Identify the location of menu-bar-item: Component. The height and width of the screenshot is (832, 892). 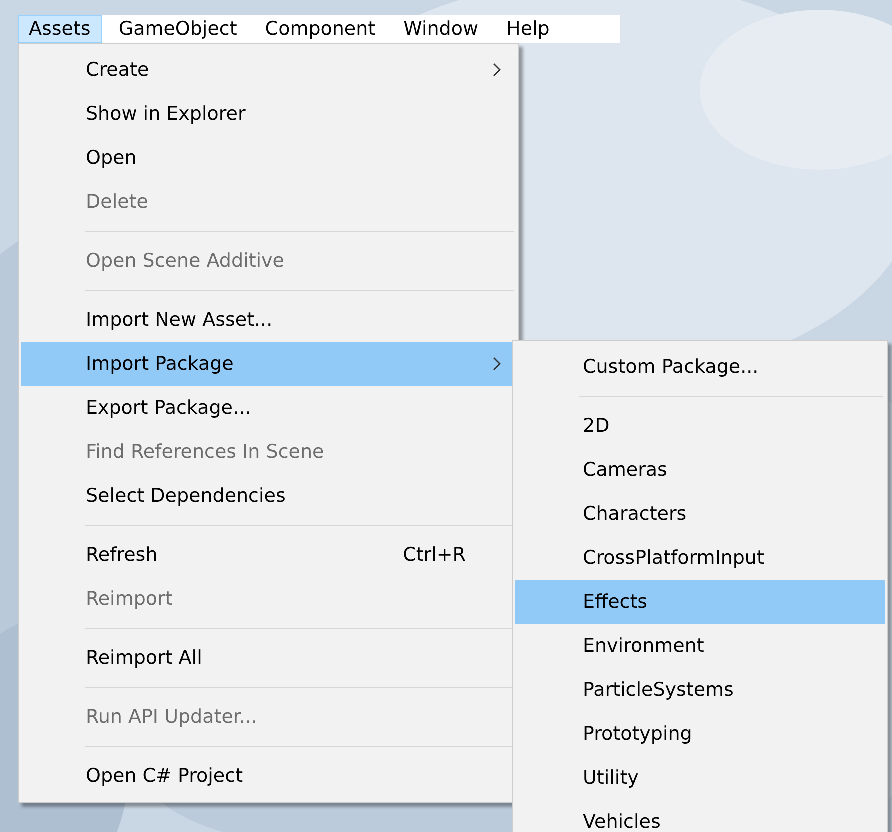
(320, 29).